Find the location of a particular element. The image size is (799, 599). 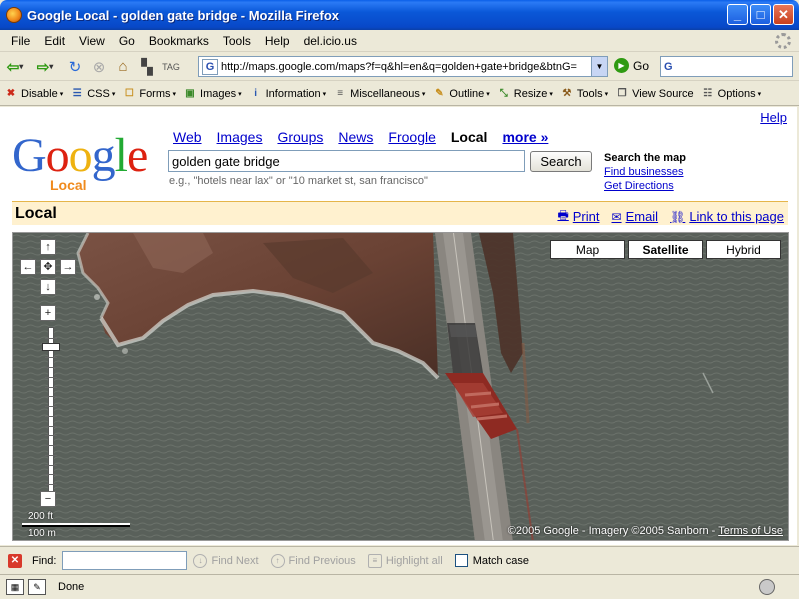

go-label: Go is located at coordinates (641, 65).